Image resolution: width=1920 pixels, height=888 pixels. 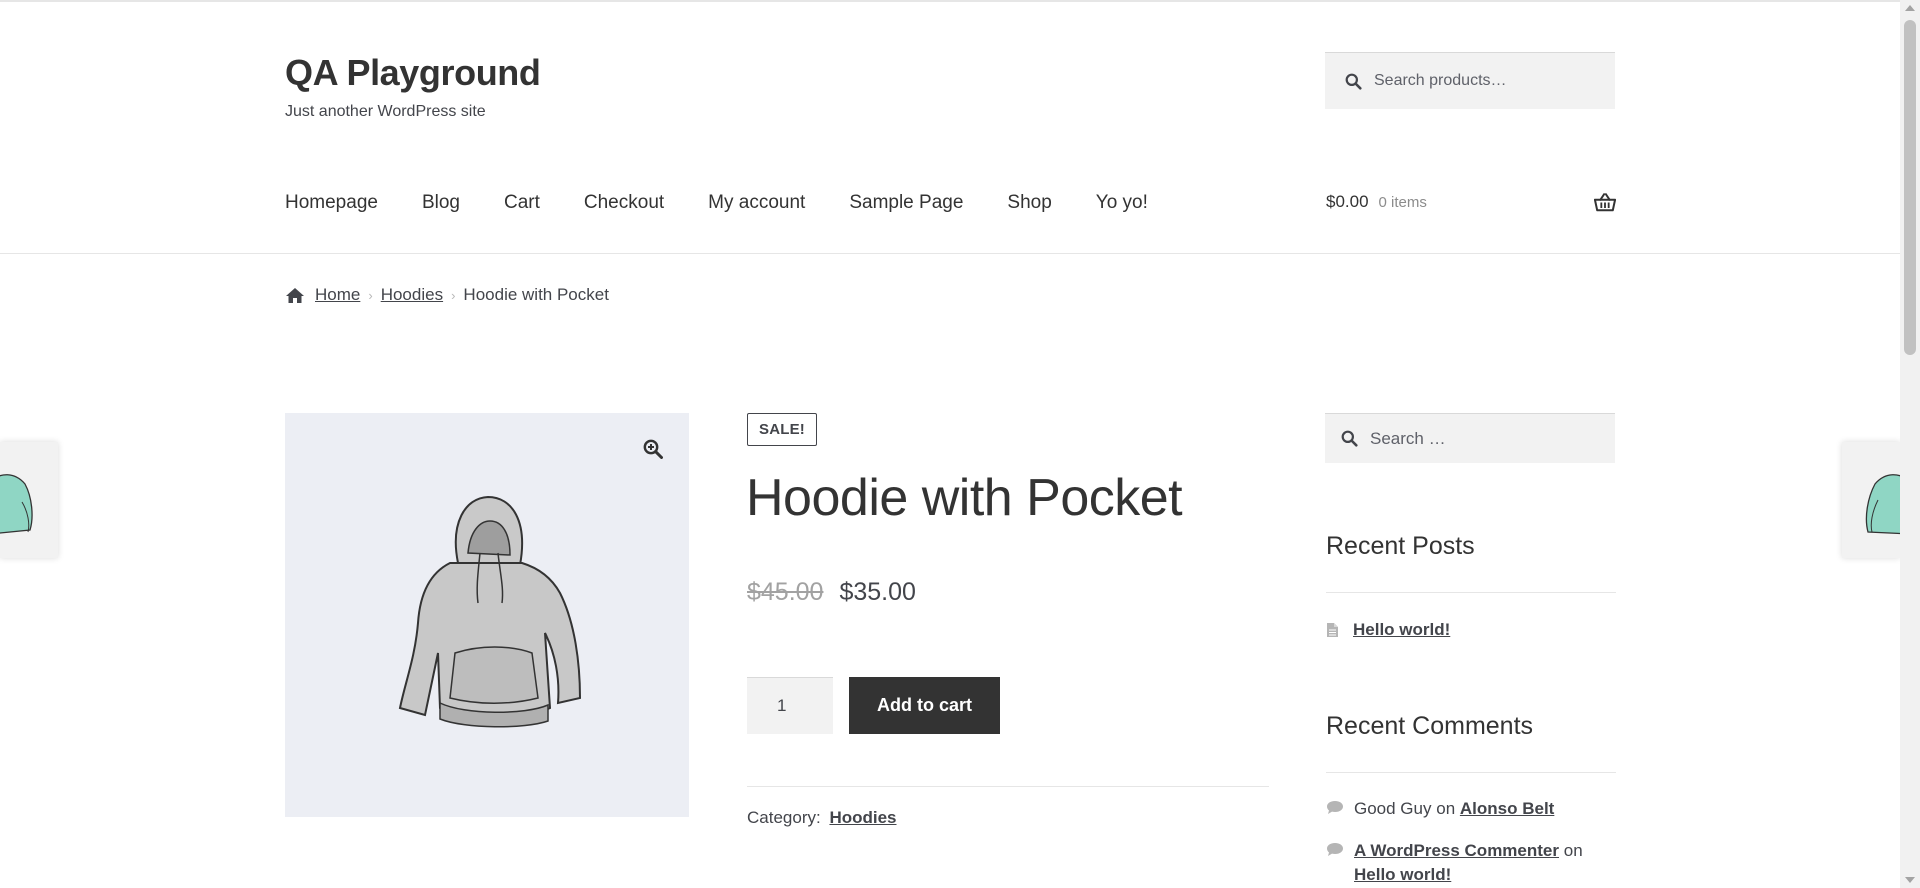 I want to click on scroll-up-icon, so click(x=1910, y=8).